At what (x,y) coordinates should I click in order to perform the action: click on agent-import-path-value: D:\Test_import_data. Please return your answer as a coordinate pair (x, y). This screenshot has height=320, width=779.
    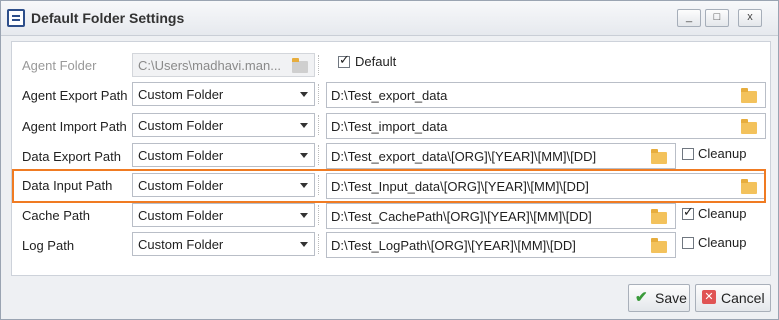
    Looking at the image, I should click on (389, 126).